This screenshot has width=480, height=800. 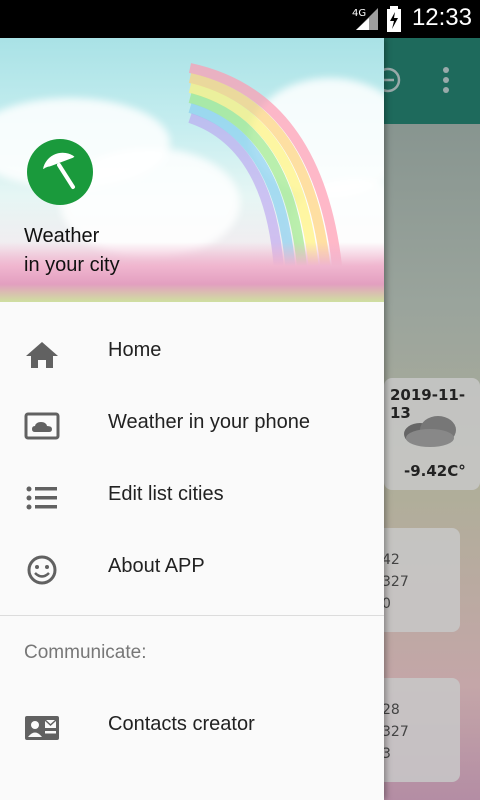 I want to click on umbrella-icon, so click(x=59, y=170).